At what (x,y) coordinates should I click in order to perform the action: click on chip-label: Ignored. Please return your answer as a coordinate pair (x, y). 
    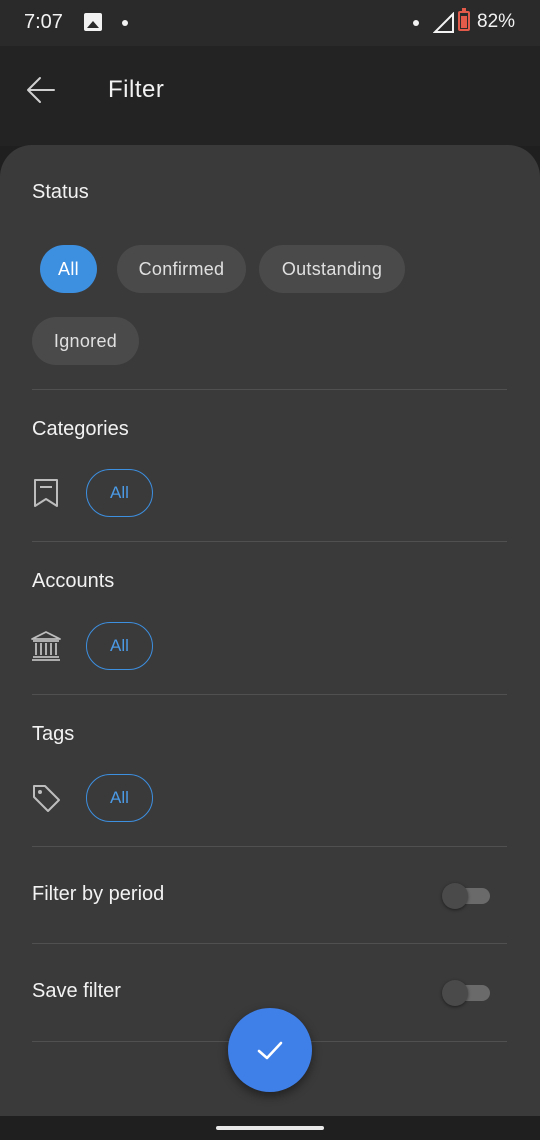
    Looking at the image, I should click on (85, 340).